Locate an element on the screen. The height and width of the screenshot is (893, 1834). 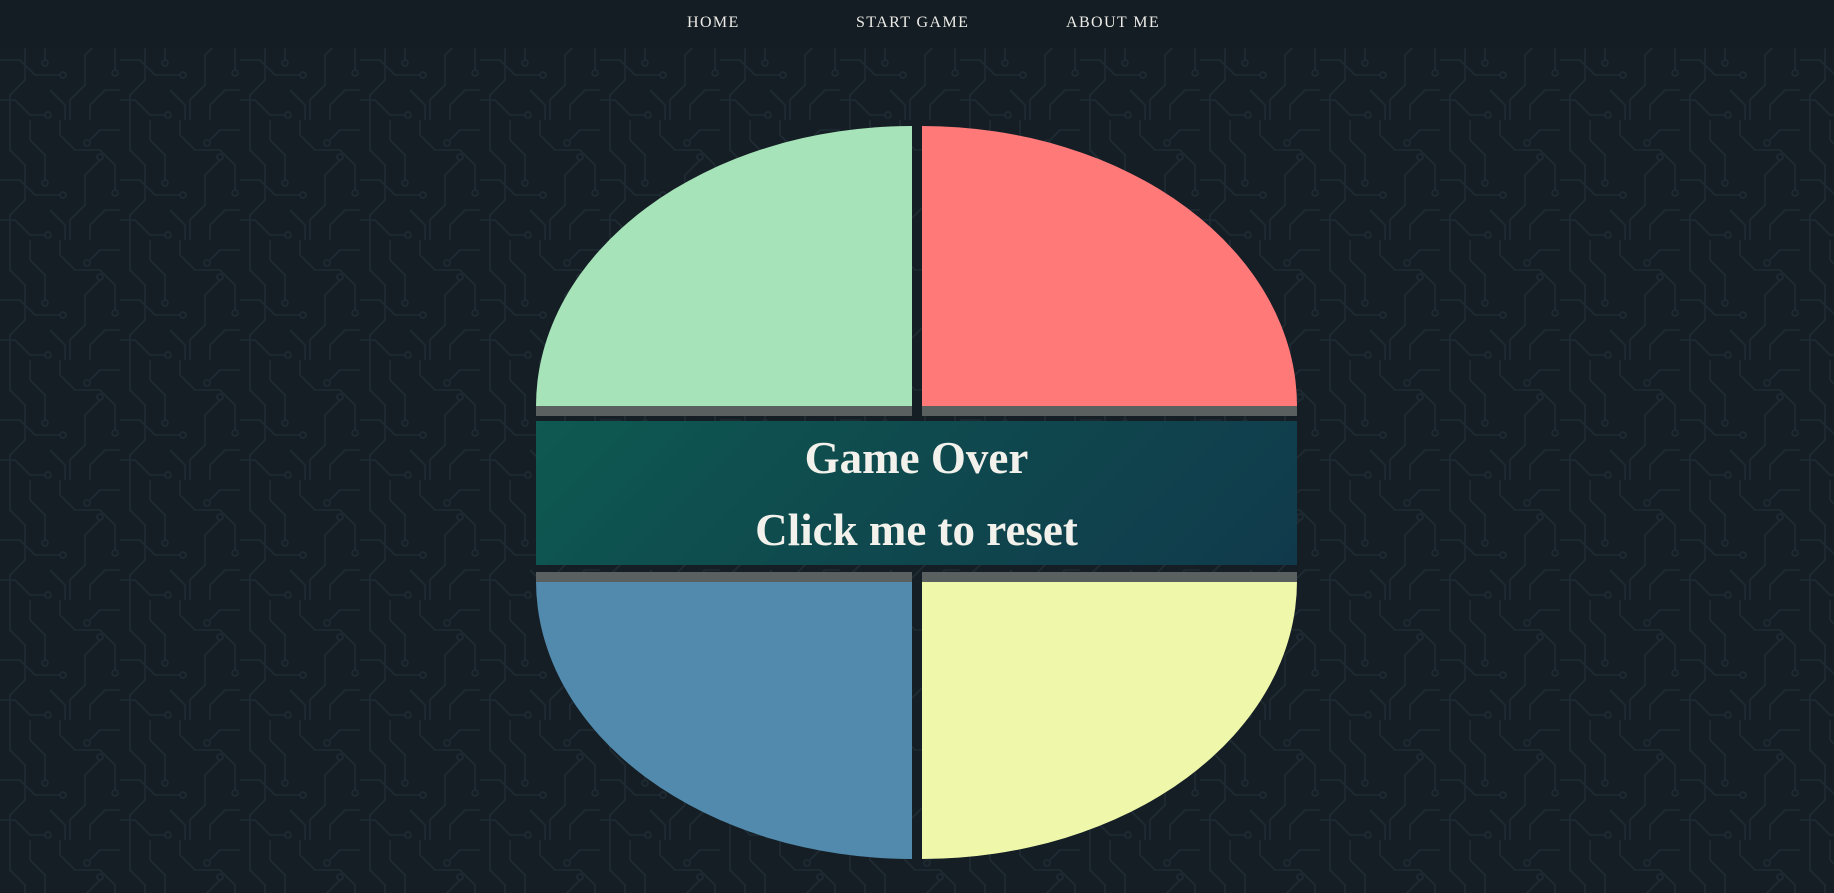
reset-instruction-text: Click me to reset is located at coordinates (916, 530).